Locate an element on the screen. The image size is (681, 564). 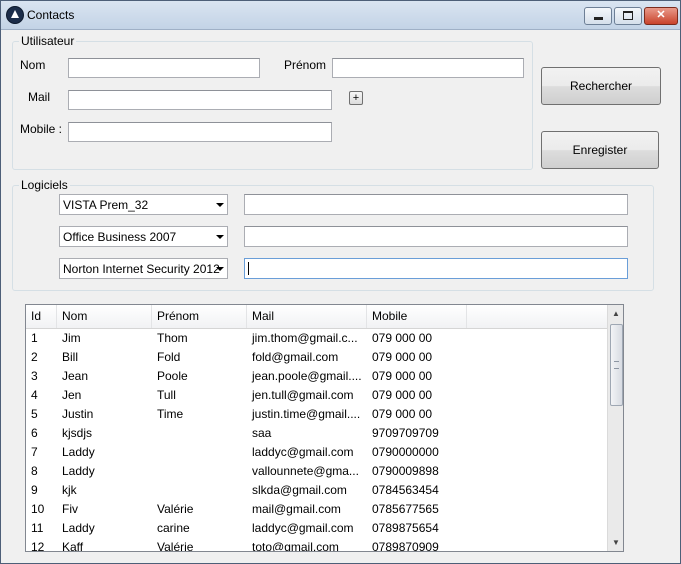
prenom-input is located at coordinates (428, 68).